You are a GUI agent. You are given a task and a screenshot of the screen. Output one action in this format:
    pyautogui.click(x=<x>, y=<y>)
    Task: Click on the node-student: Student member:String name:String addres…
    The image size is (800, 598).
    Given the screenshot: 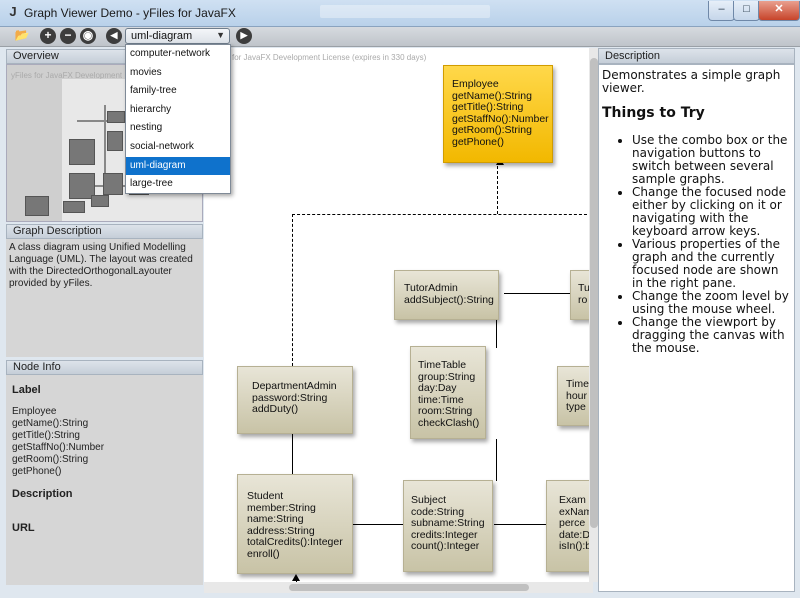 What is the action you would take?
    pyautogui.click(x=295, y=524)
    